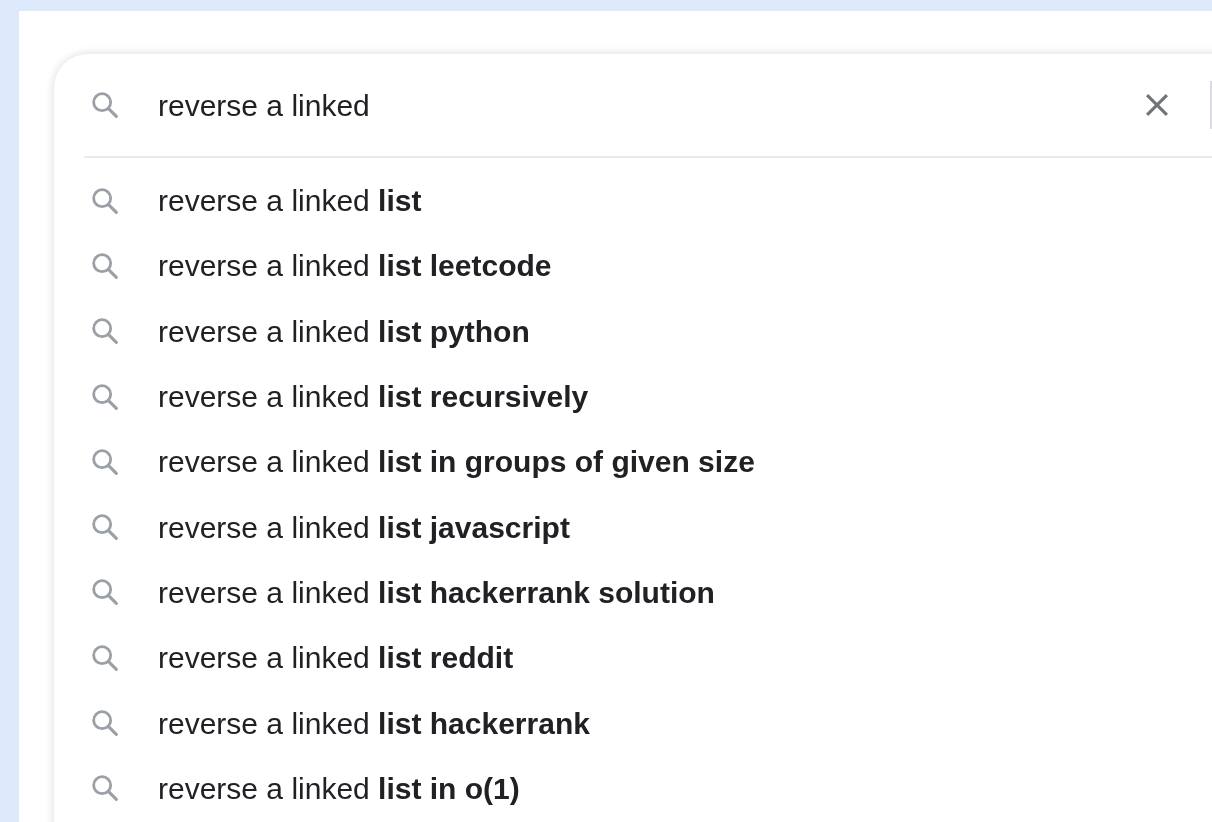 The width and height of the screenshot is (1212, 822). Describe the element at coordinates (504, 592) in the screenshot. I see `suggestion-item: reverse a linked list hackerrank solution` at that location.